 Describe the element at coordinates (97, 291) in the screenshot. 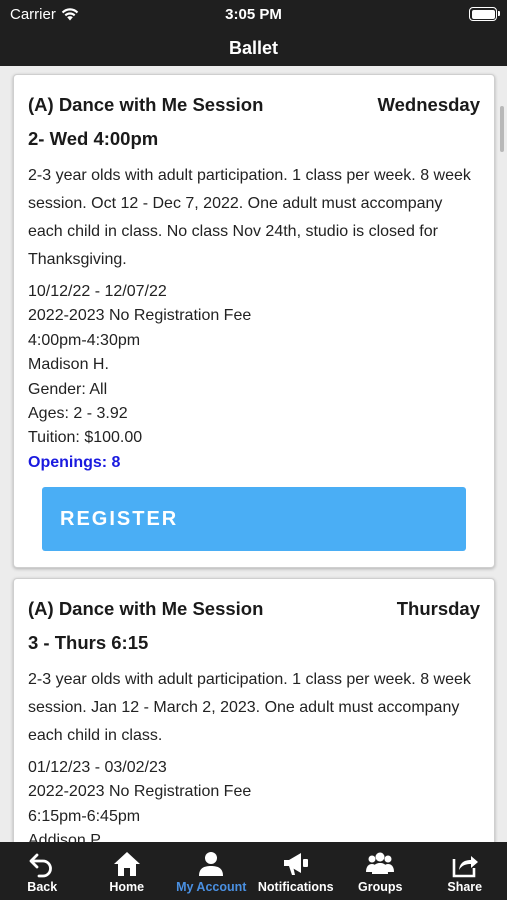

I see `class-dates: 10/12/22 - 12/07/22` at that location.